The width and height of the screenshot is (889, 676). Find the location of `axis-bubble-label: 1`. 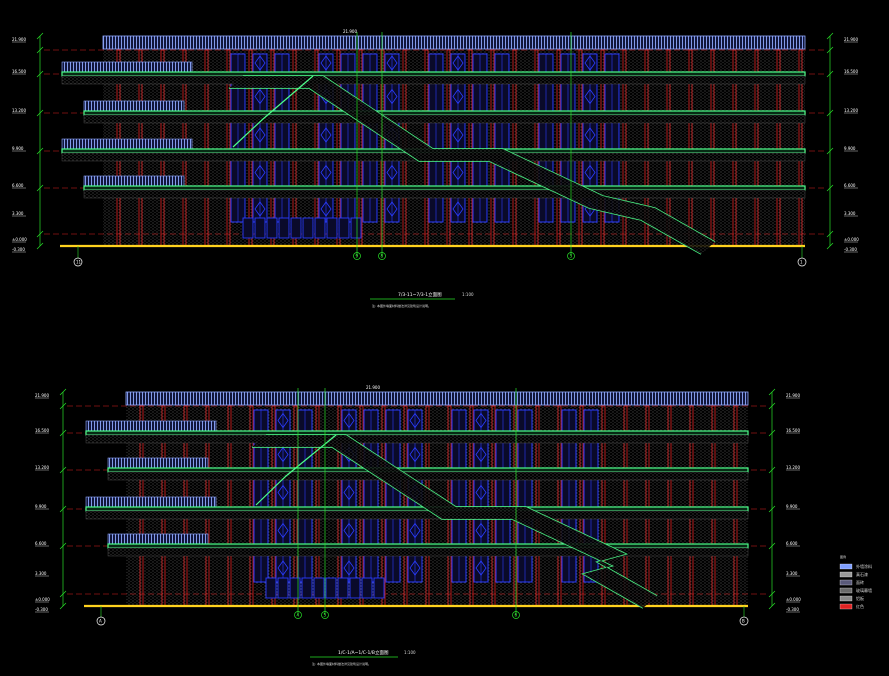

axis-bubble-label: 1 is located at coordinates (801, 262).